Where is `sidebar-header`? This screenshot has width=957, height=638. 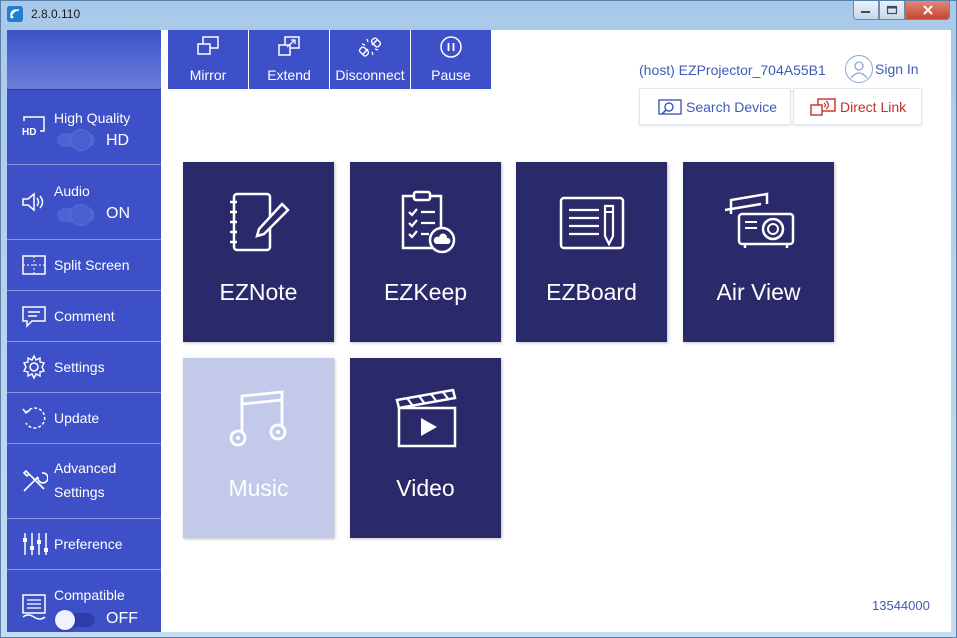 sidebar-header is located at coordinates (84, 60).